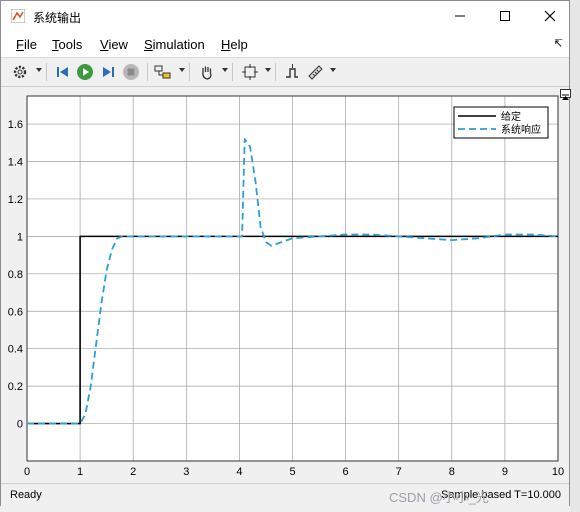 Image resolution: width=580 pixels, height=512 pixels. I want to click on expand-pin-button, so click(565, 94).